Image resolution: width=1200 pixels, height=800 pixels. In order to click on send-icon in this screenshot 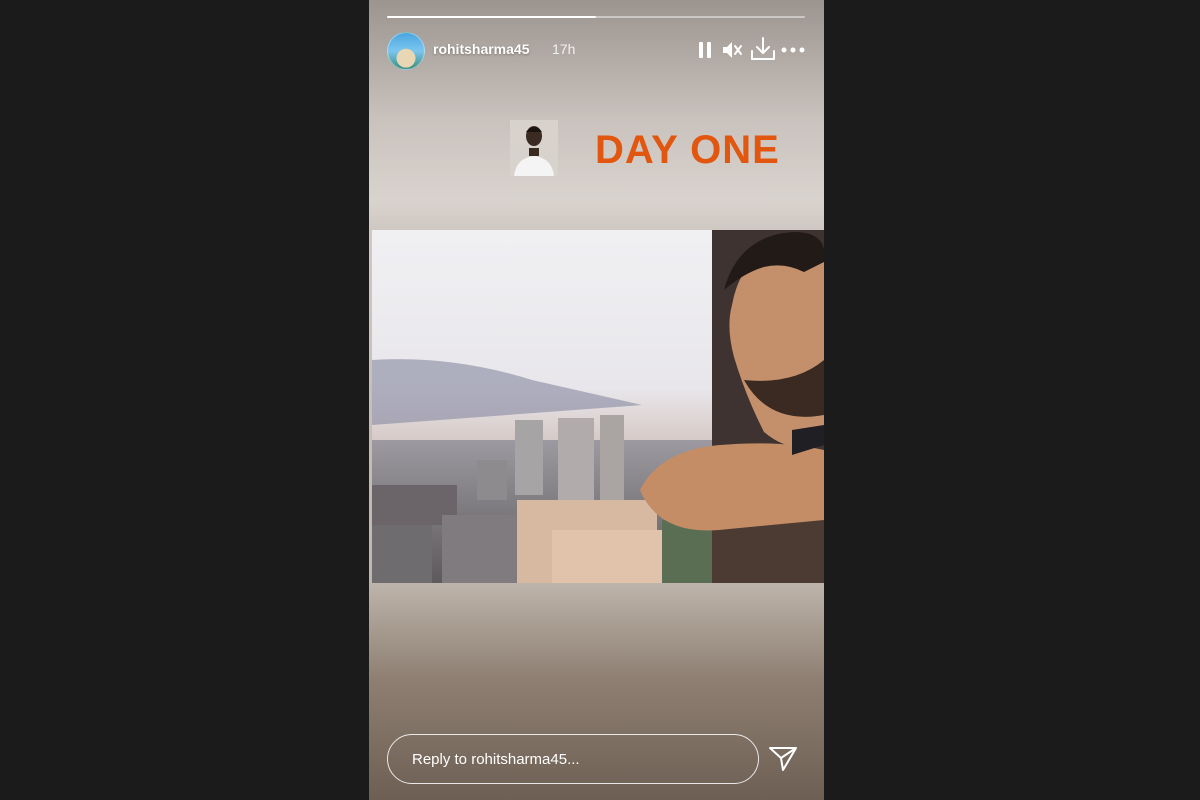, I will do `click(783, 759)`.